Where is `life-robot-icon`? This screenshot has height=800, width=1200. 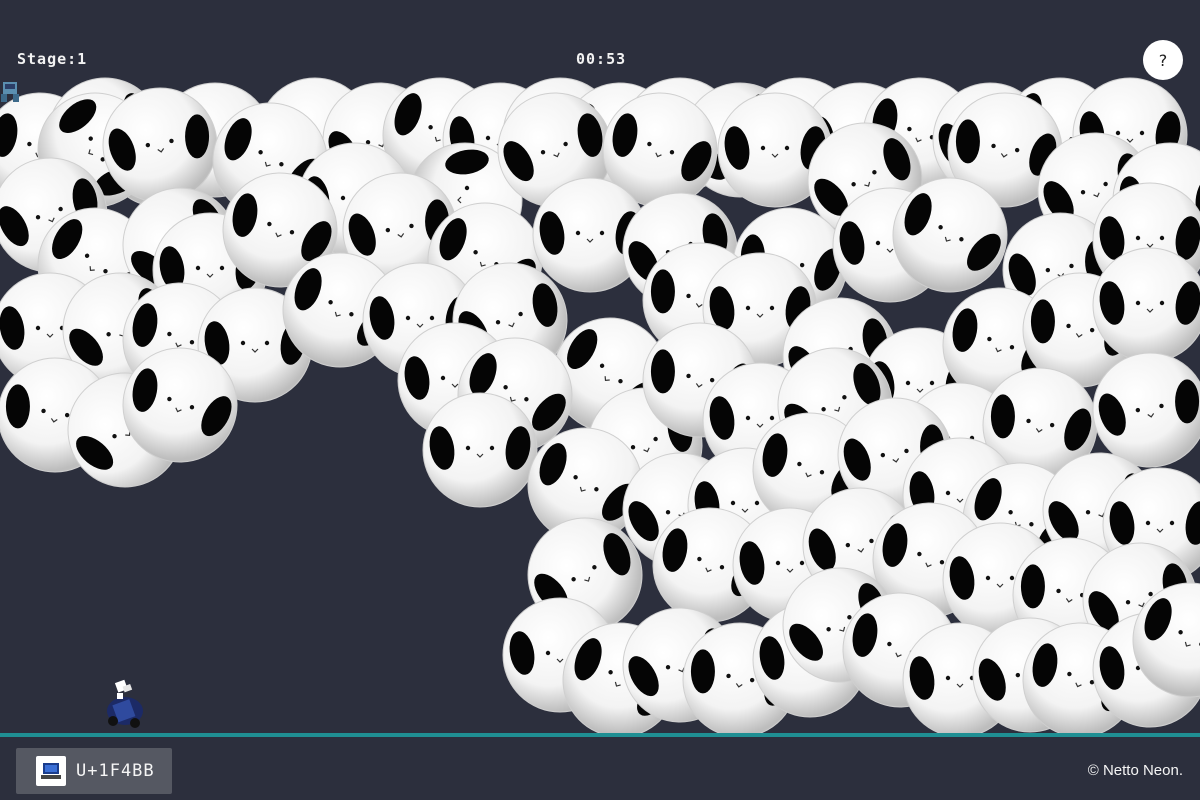 life-robot-icon is located at coordinates (10, 92).